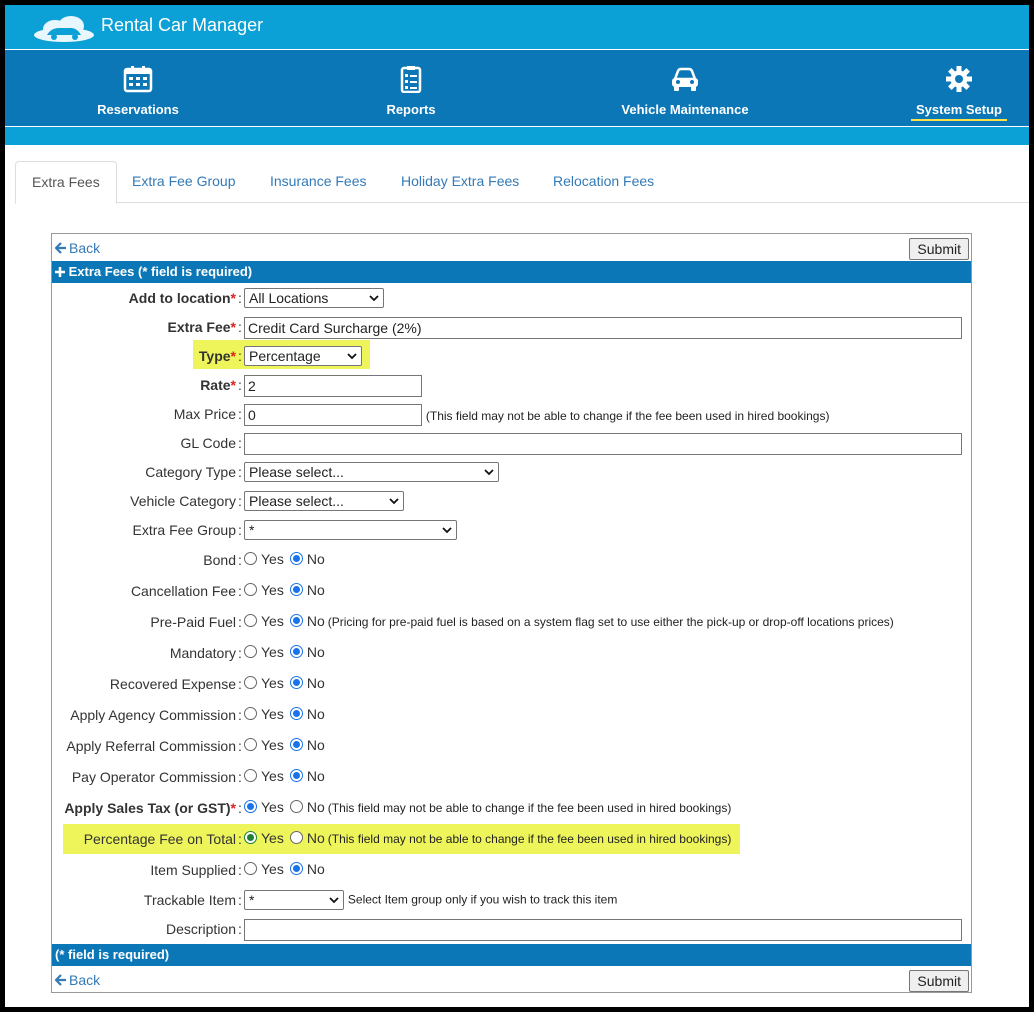 The width and height of the screenshot is (1034, 1012). I want to click on submit-button-top: Submit, so click(939, 249).